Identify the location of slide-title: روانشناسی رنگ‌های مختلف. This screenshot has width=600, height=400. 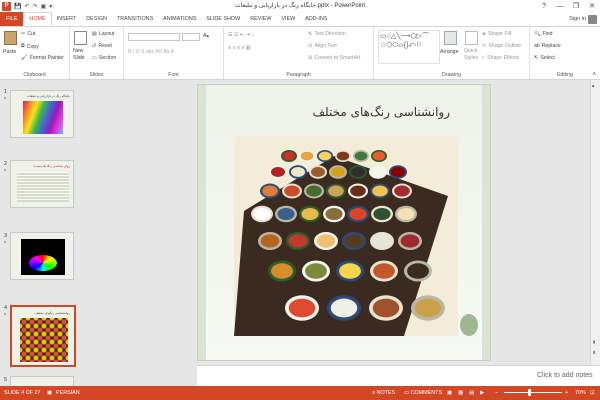
(381, 112).